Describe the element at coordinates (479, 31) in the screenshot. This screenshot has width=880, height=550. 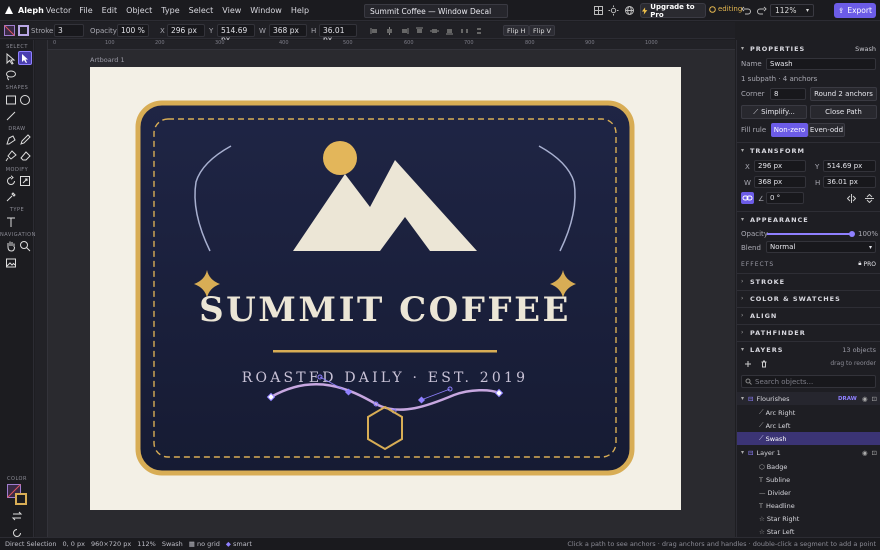
I see `distribute-v-icon` at that location.